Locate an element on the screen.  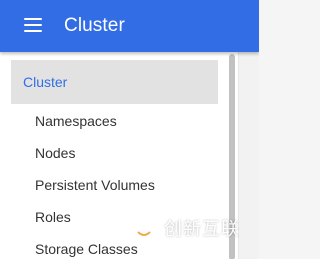
nav-item-nodes: Nodes is located at coordinates (55, 153).